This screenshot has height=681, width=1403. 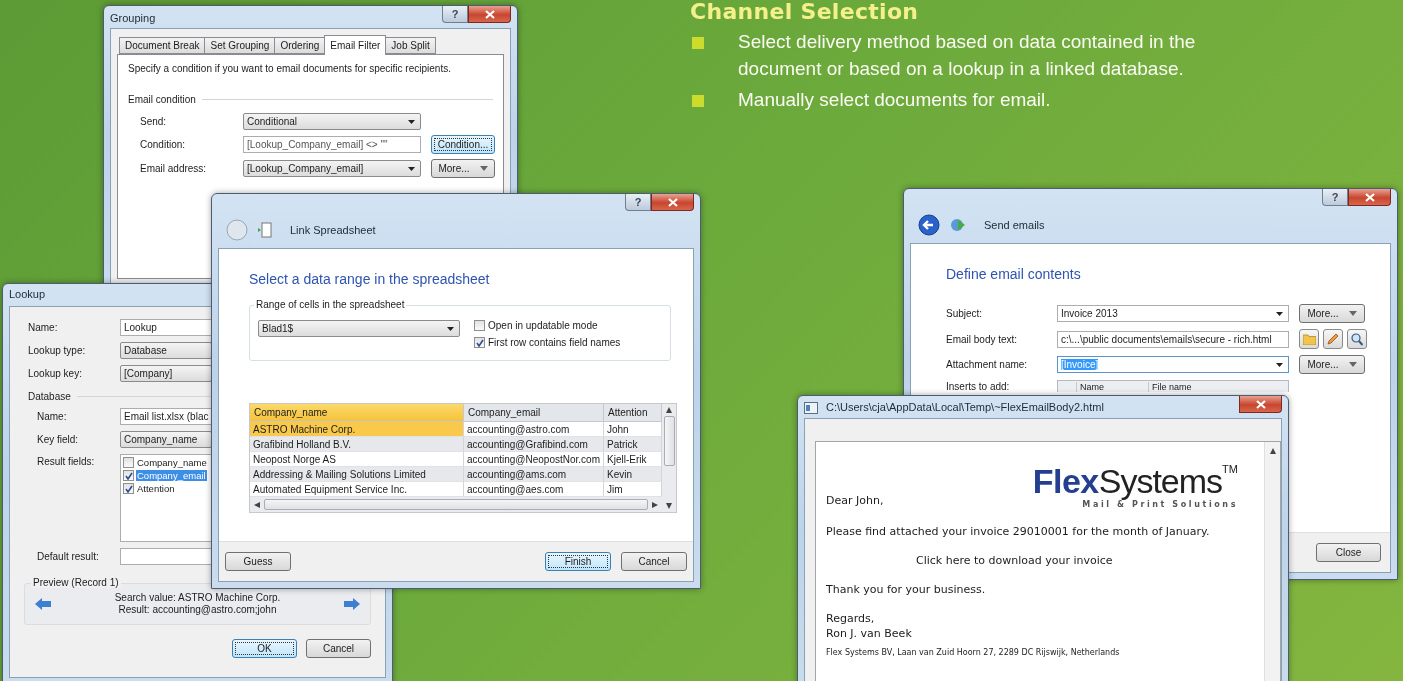 I want to click on table-cell: Kjell-Erik, so click(x=633, y=459).